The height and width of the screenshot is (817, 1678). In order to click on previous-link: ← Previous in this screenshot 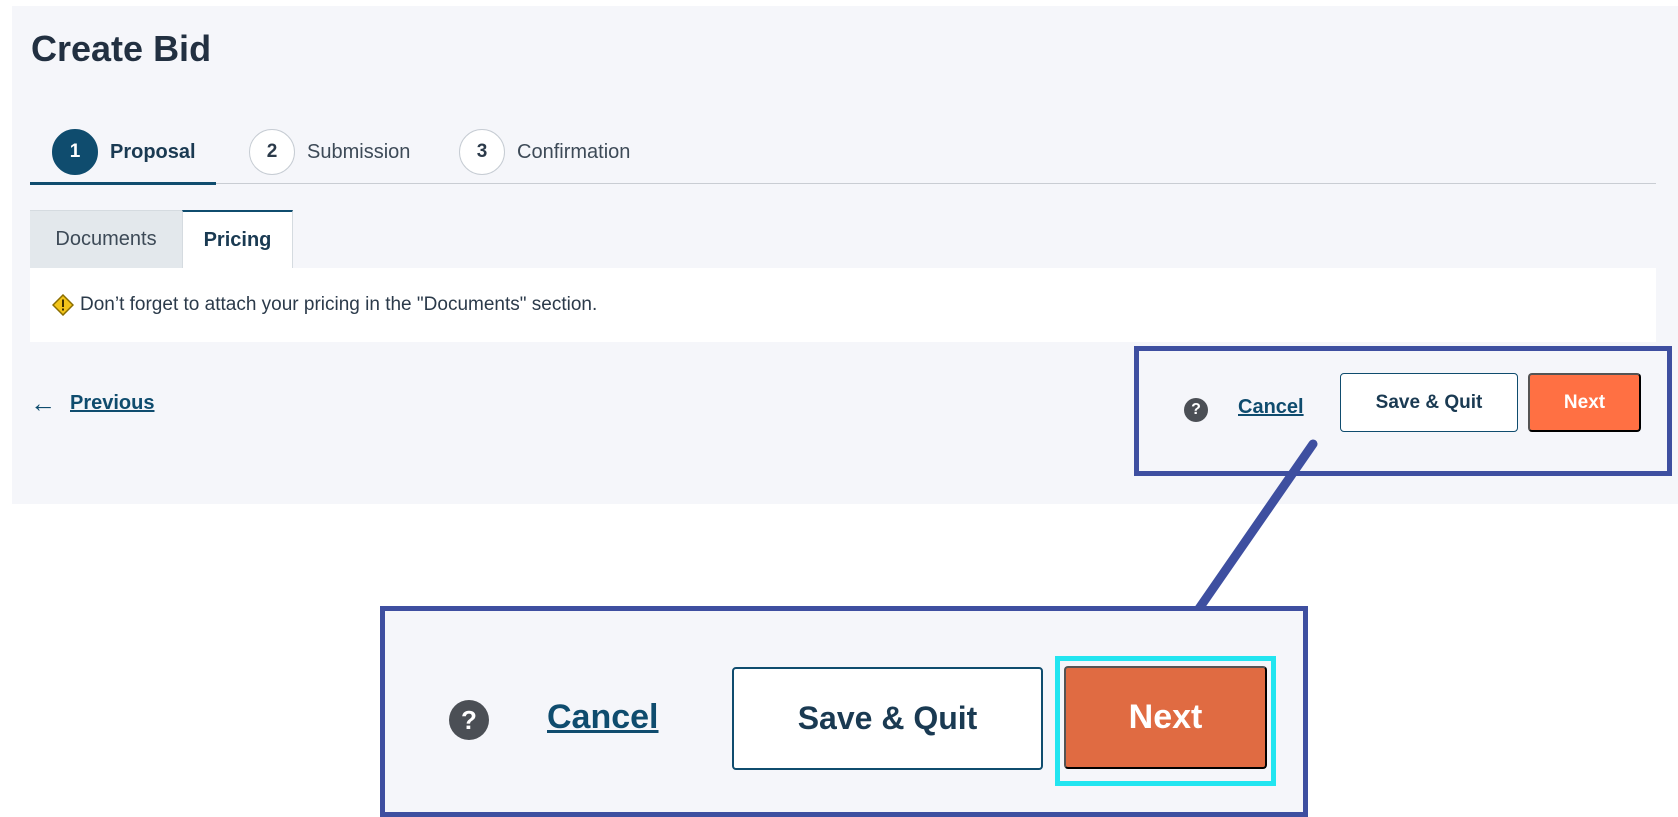, I will do `click(92, 403)`.